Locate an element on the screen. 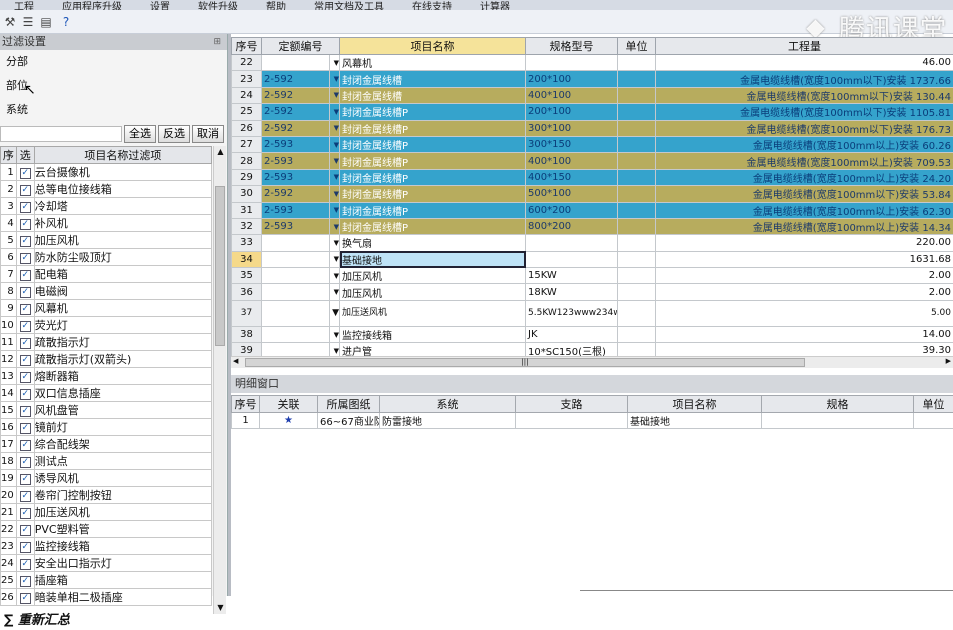  tools-icon: ⚒ is located at coordinates (10, 22).